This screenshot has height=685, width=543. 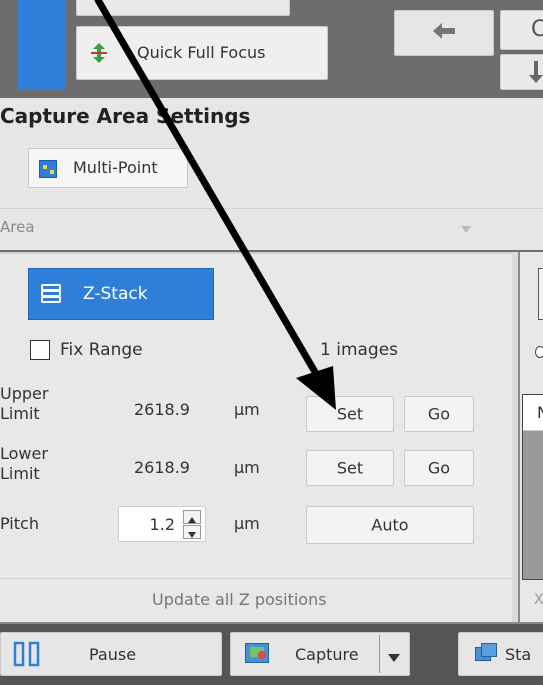 I want to click on upper-set-button: Set, so click(x=350, y=414).